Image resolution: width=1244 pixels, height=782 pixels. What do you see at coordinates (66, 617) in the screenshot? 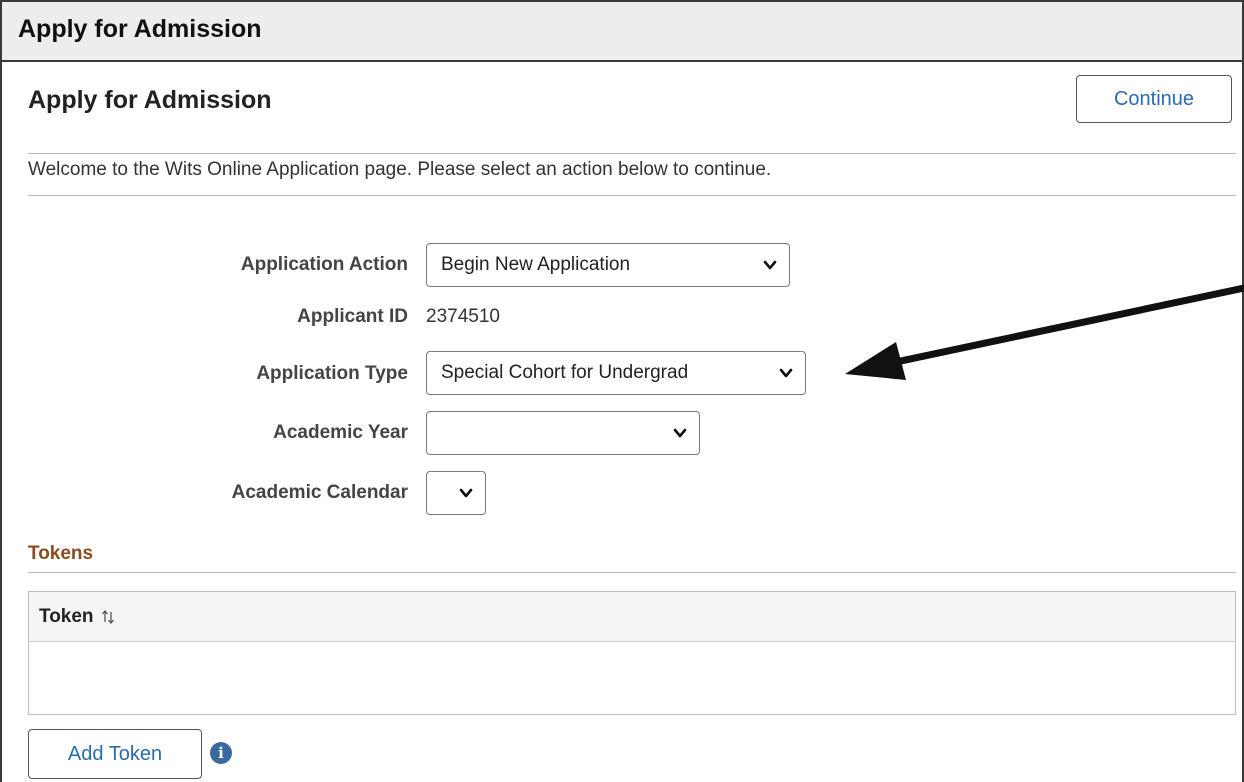
I see `token-column-header: Token` at bounding box center [66, 617].